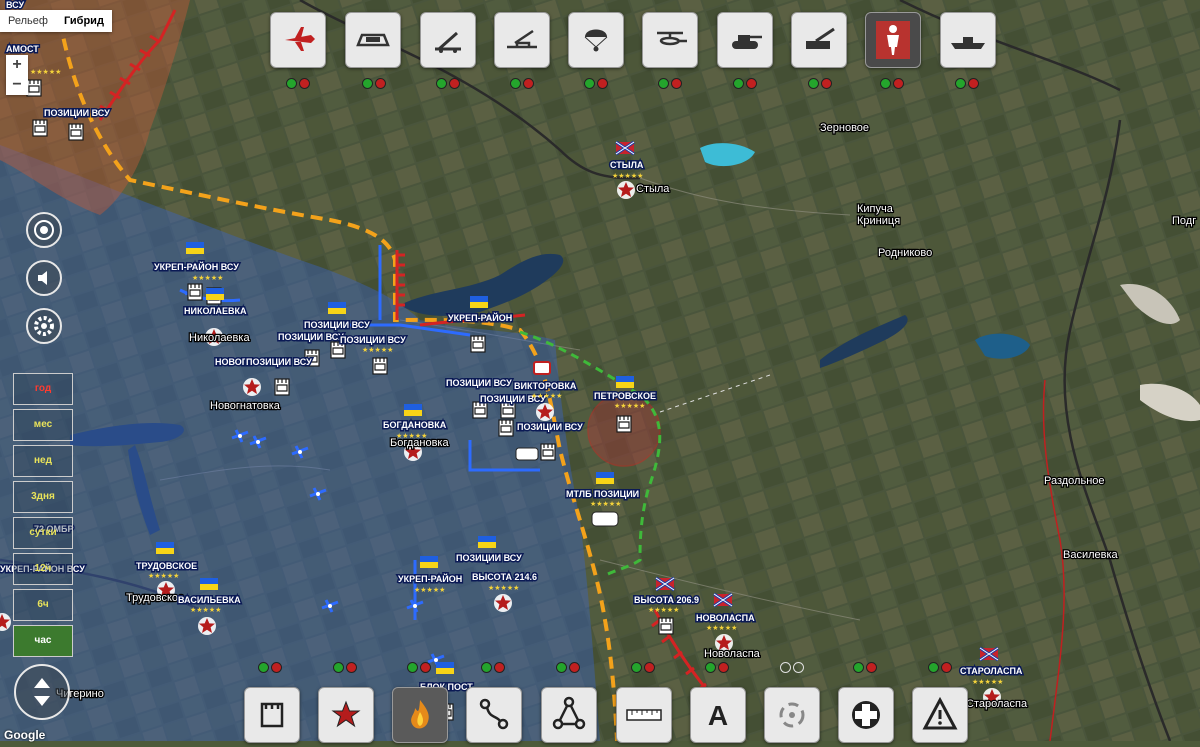  Describe the element at coordinates (644, 715) in the screenshot. I see `ruler-tool-button` at that location.